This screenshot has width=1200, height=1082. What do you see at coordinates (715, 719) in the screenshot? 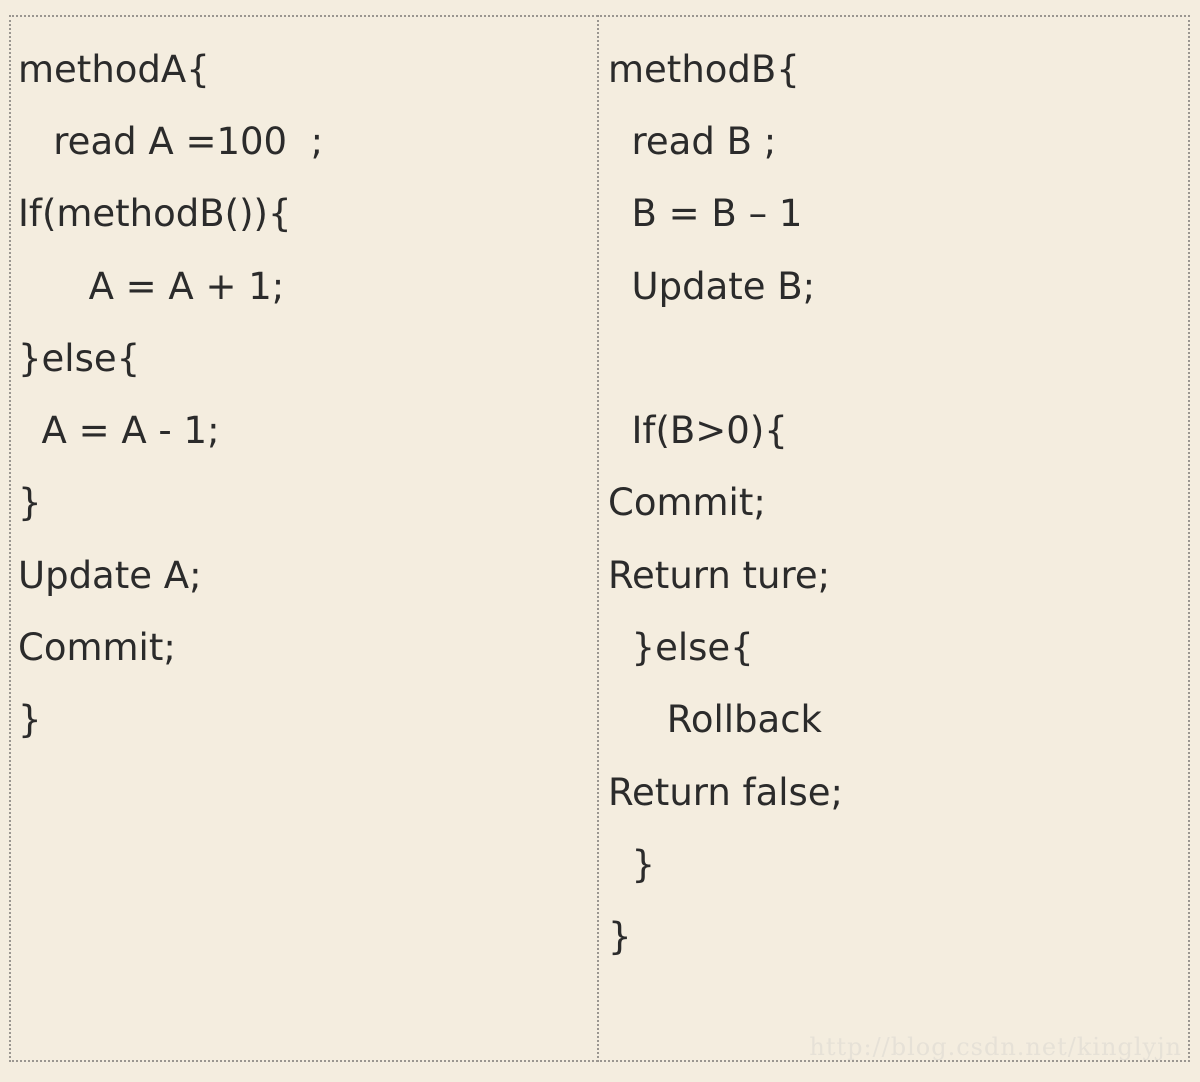
I see `code-line: Rollback` at bounding box center [715, 719].